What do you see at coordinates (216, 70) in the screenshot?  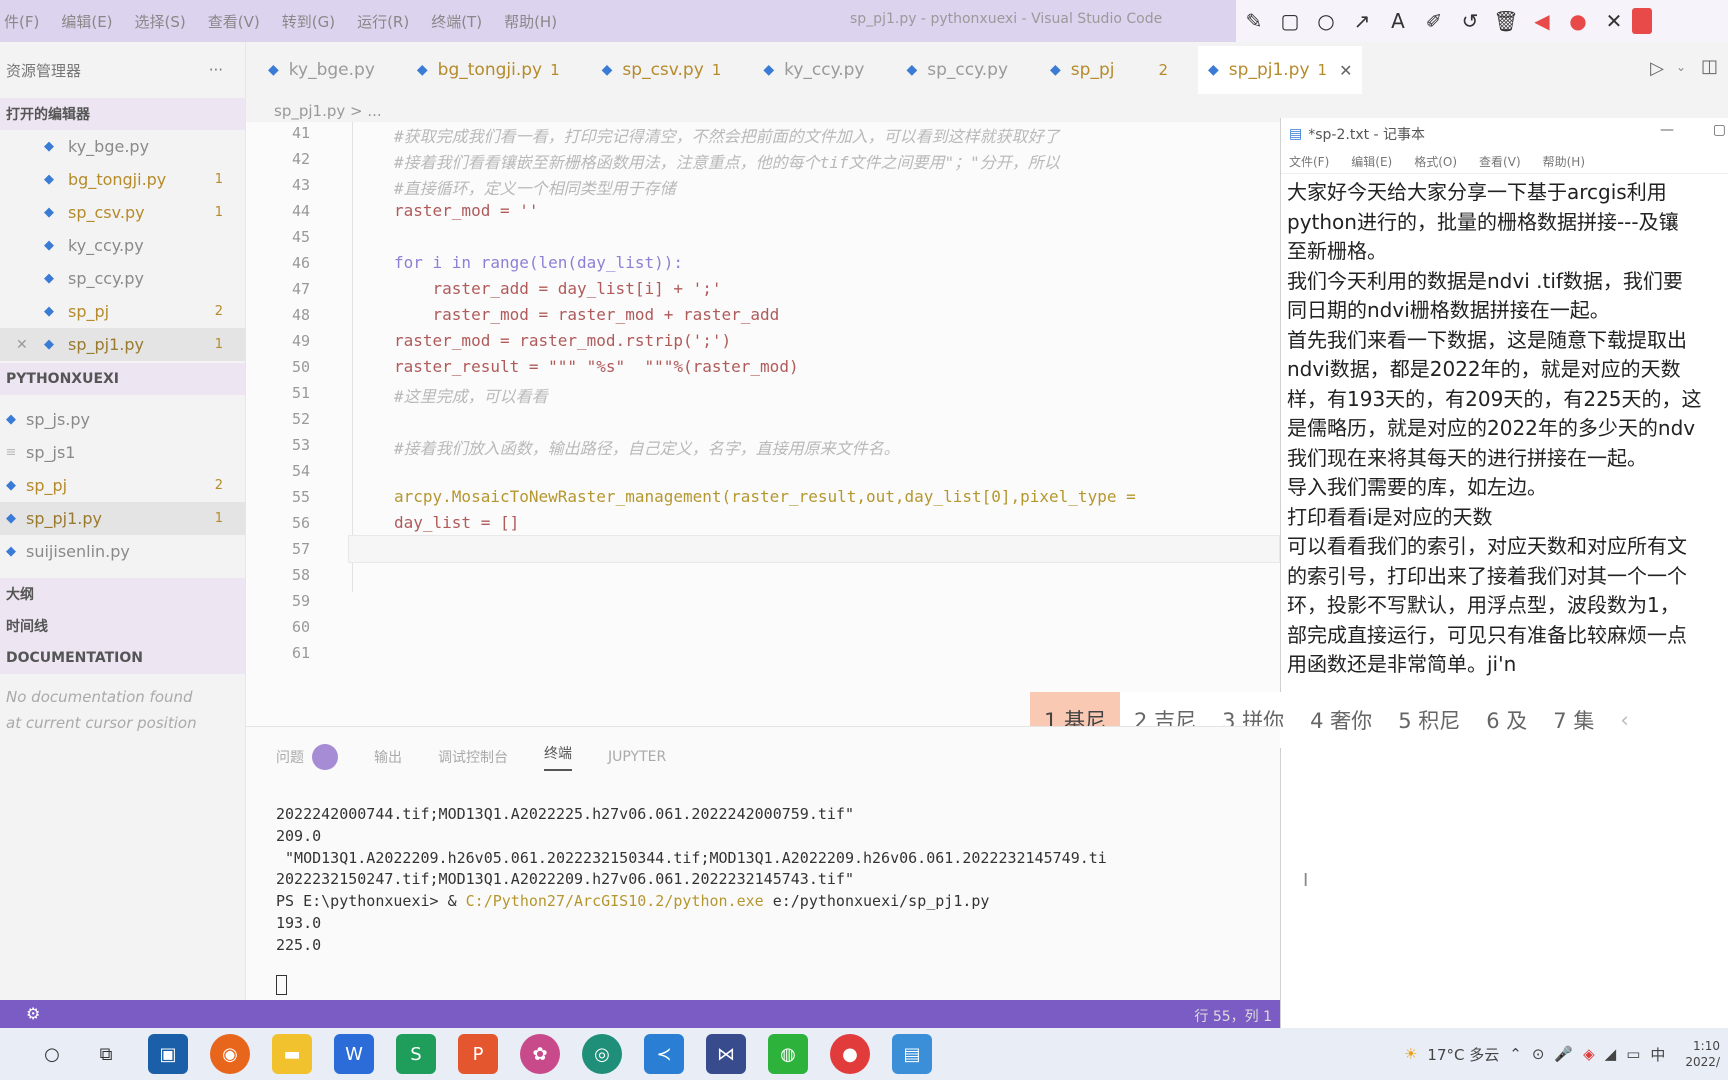 I see `more-actions-icon: ···` at bounding box center [216, 70].